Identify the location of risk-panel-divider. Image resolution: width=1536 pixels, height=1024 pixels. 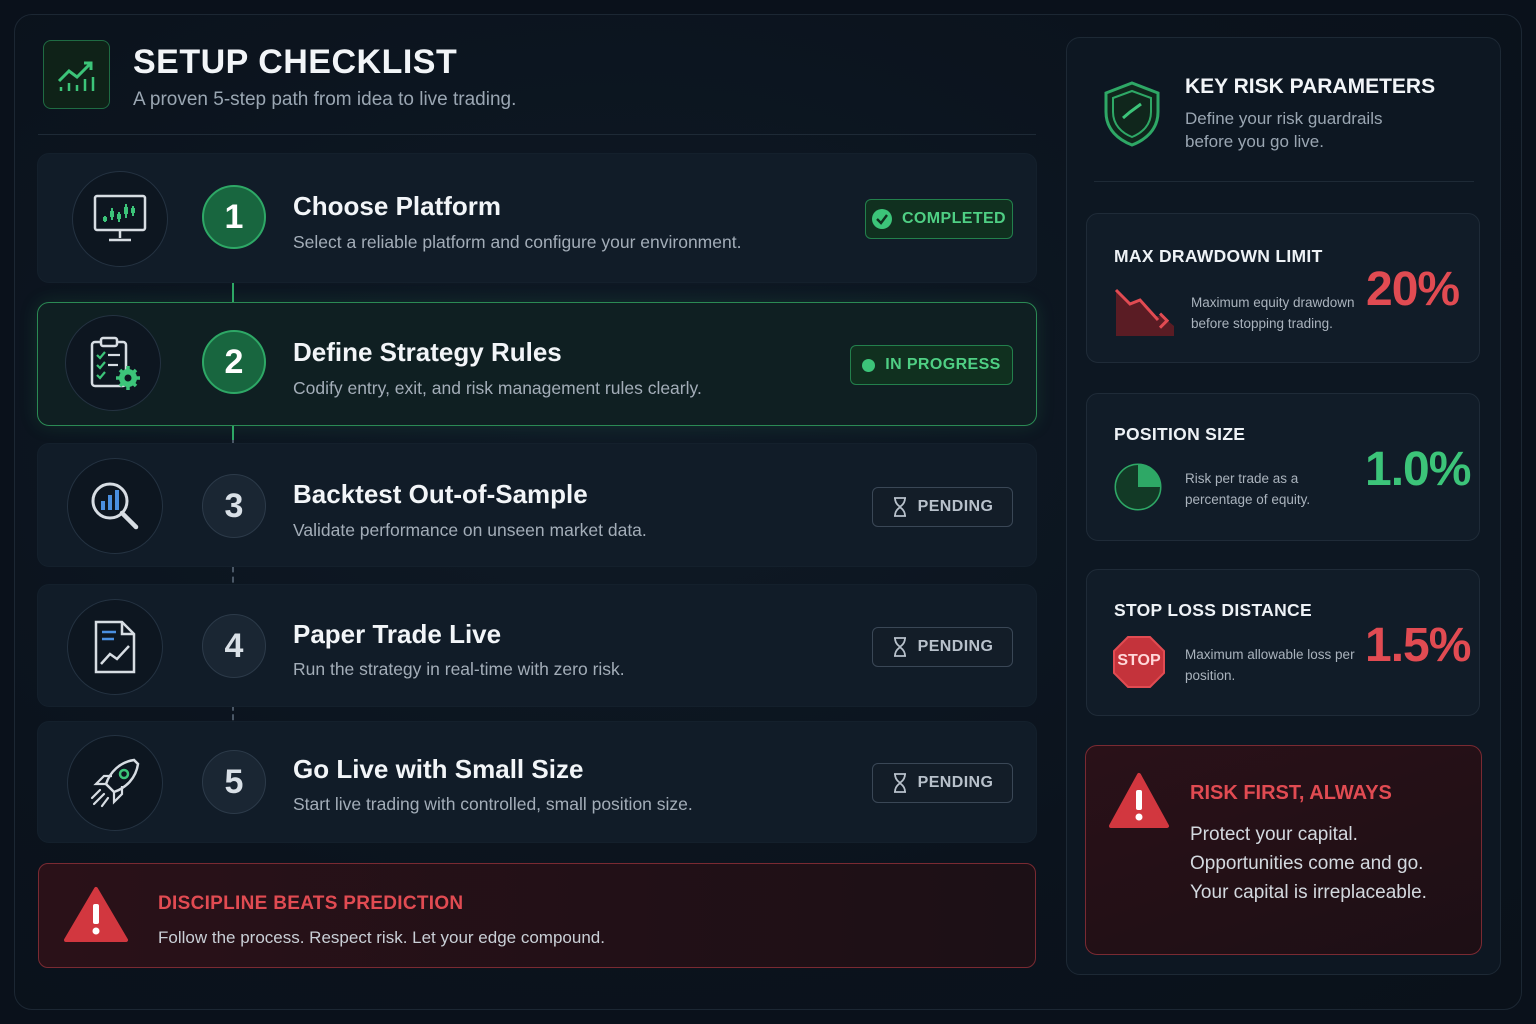
(1284, 181).